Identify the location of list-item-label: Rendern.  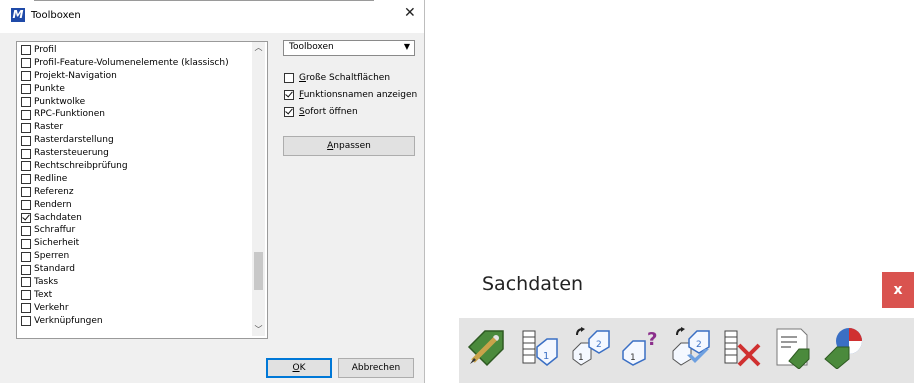
(53, 204).